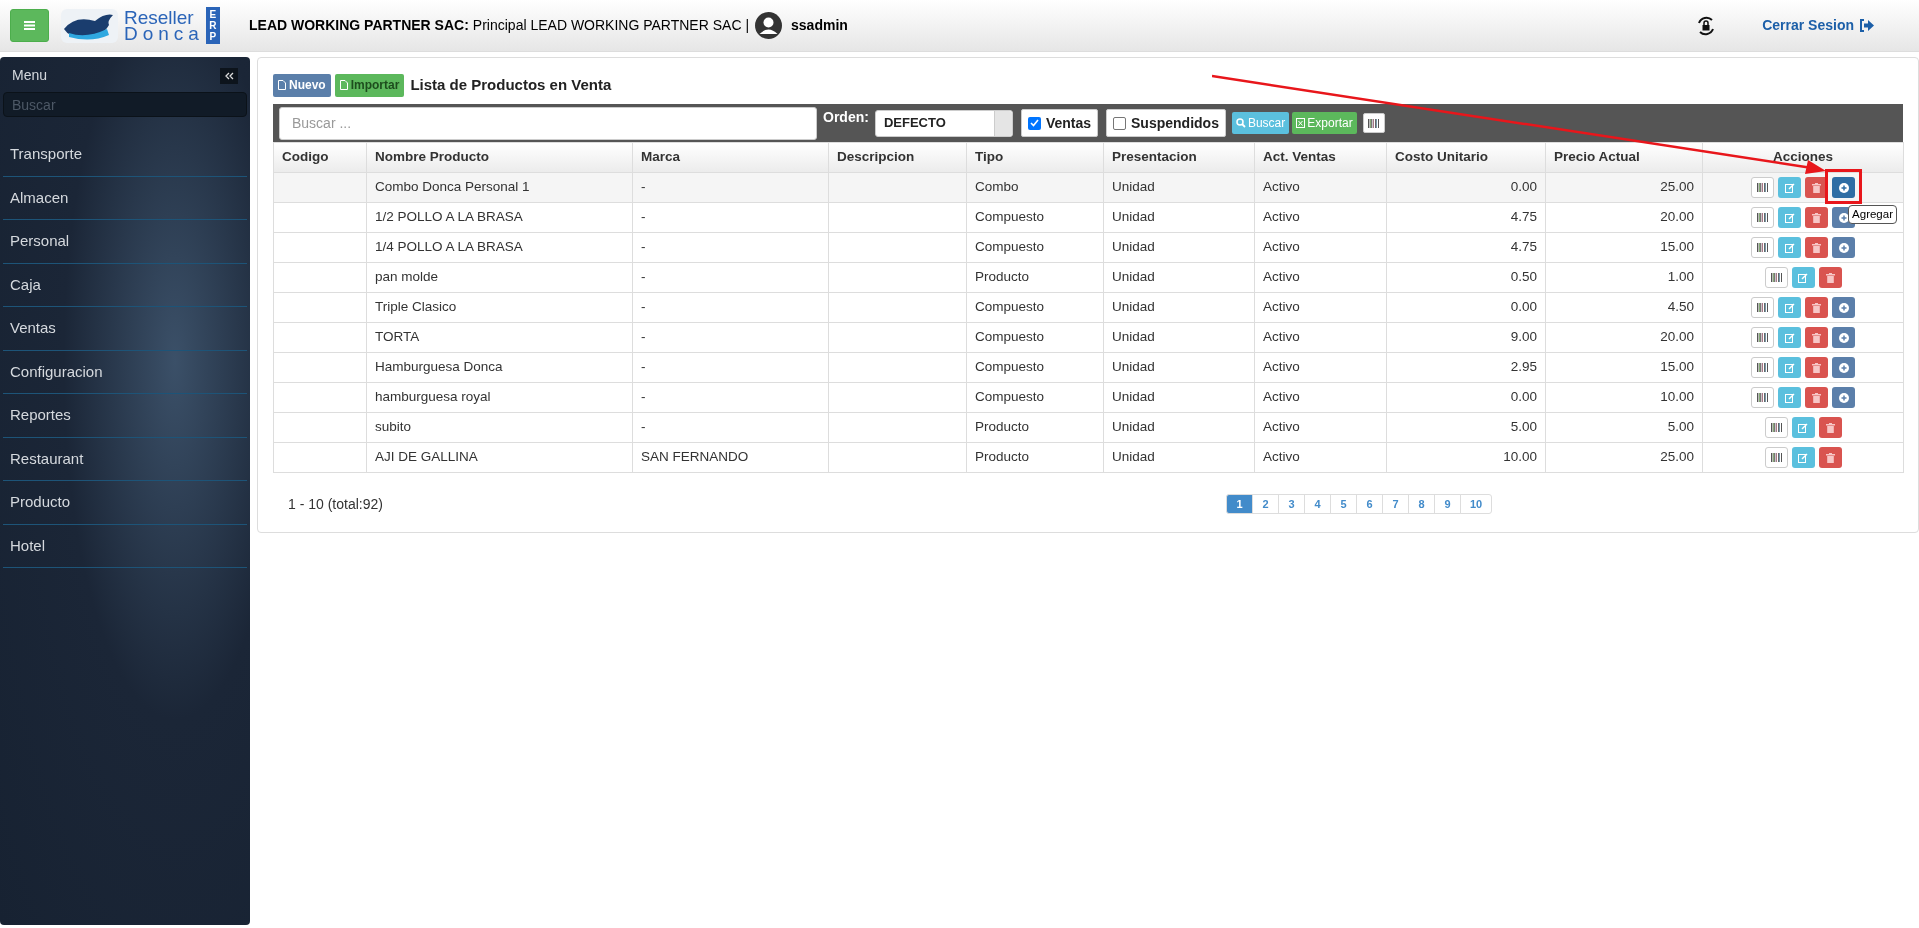 This screenshot has height=928, width=1919. What do you see at coordinates (229, 75) in the screenshot?
I see `collapse-button` at bounding box center [229, 75].